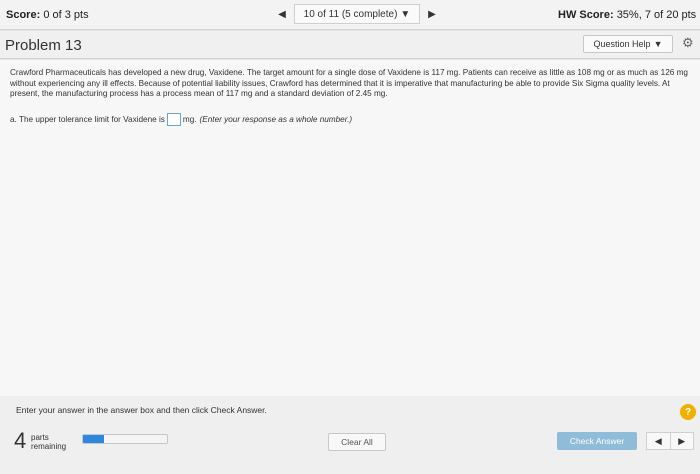 The image size is (700, 474). I want to click on problem-title-bar: Problem 13 Question Help ▼ ⚙, so click(350, 45).